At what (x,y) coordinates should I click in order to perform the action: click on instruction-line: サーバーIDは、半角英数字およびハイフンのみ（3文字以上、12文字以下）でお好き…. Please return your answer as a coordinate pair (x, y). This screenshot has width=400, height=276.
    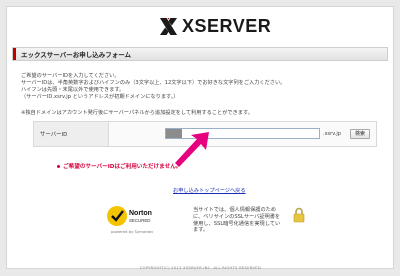
    Looking at the image, I should click on (153, 83).